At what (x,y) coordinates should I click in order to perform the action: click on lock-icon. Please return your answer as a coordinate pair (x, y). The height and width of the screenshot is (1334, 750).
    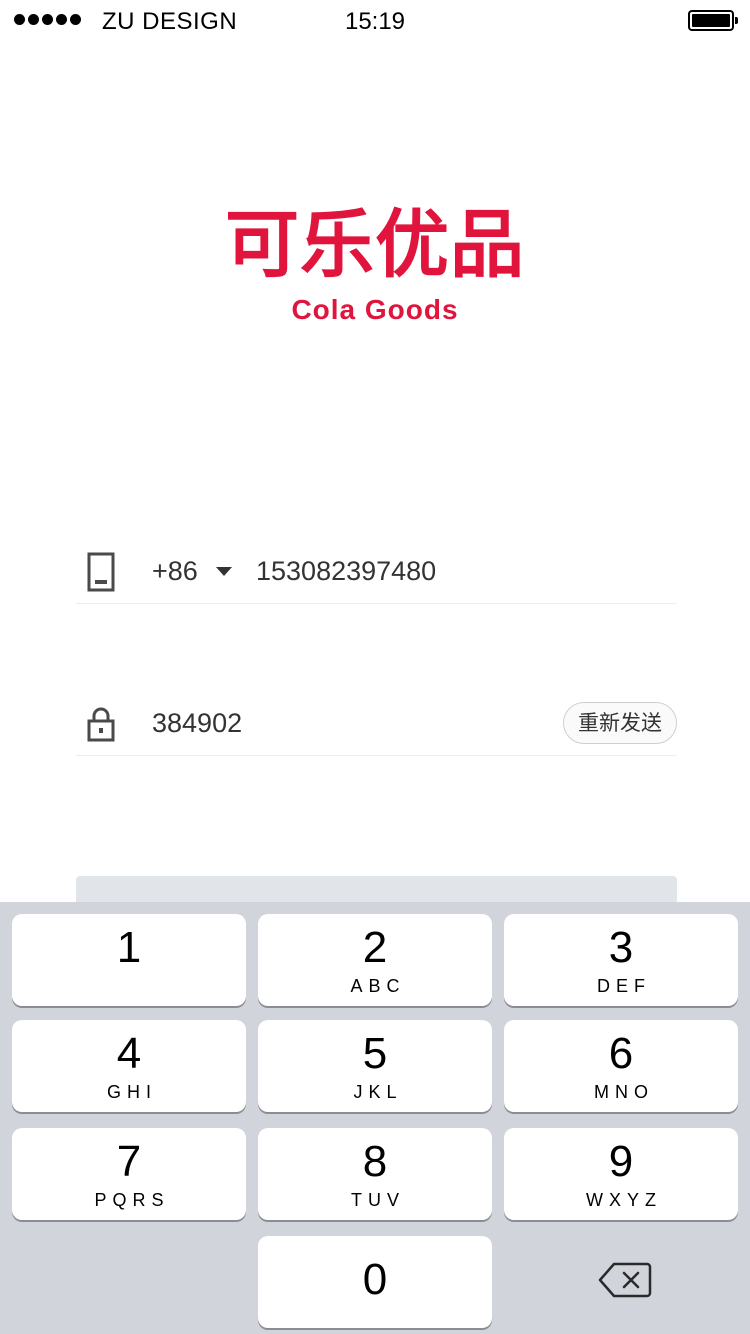
    Looking at the image, I should click on (101, 724).